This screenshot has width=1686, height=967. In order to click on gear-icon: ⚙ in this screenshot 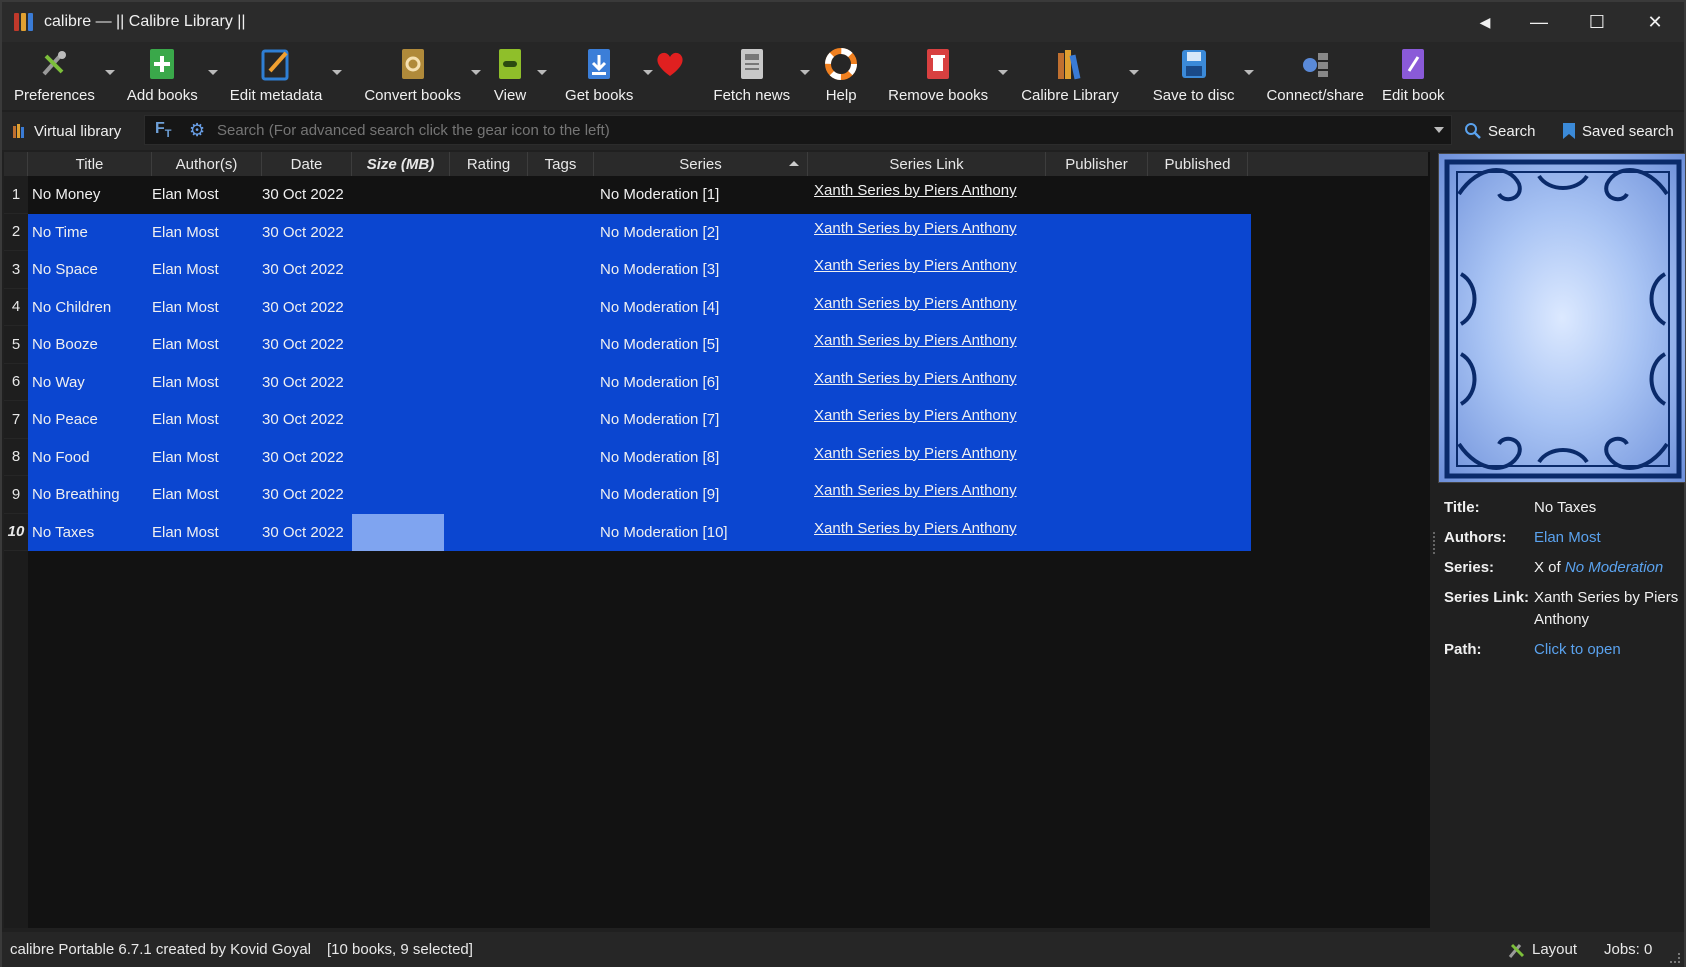, I will do `click(200, 130)`.